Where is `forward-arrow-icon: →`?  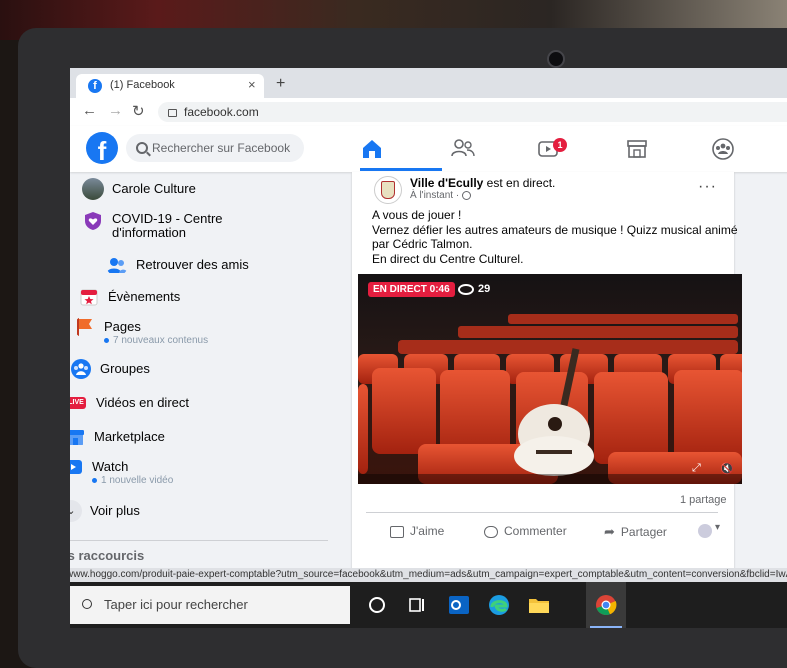 forward-arrow-icon: → is located at coordinates (115, 110).